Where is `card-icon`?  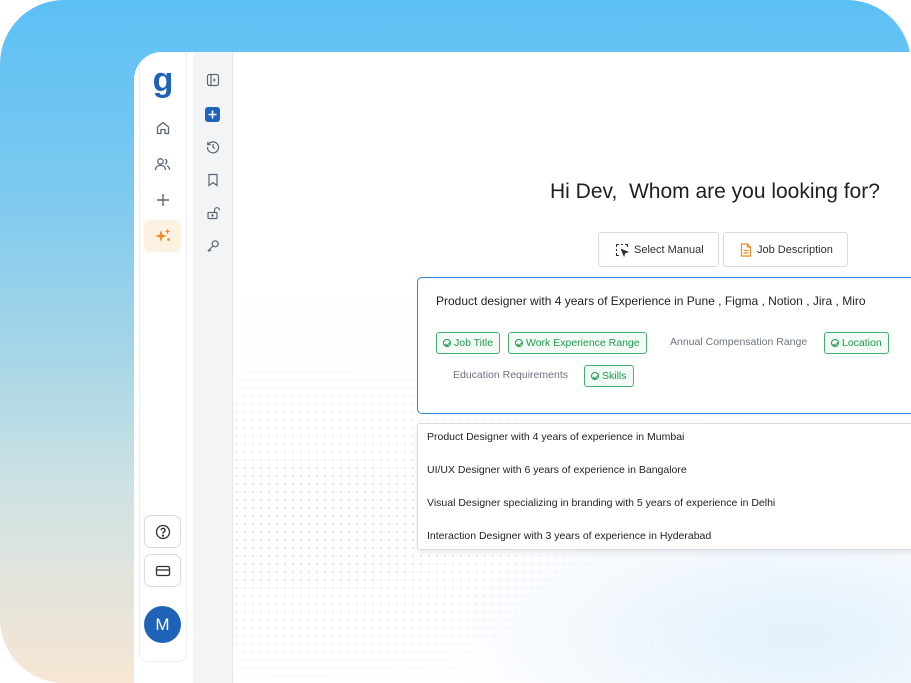 card-icon is located at coordinates (163, 571).